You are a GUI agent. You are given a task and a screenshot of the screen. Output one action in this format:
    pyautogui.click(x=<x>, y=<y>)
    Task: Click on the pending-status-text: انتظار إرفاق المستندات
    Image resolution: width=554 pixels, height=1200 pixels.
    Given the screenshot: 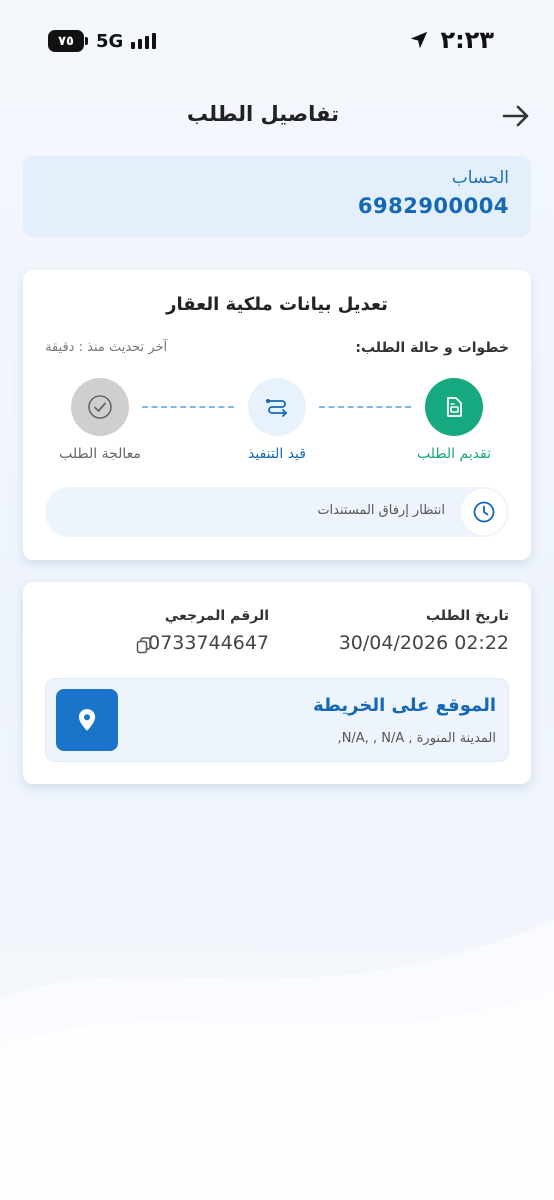 What is the action you would take?
    pyautogui.click(x=381, y=510)
    